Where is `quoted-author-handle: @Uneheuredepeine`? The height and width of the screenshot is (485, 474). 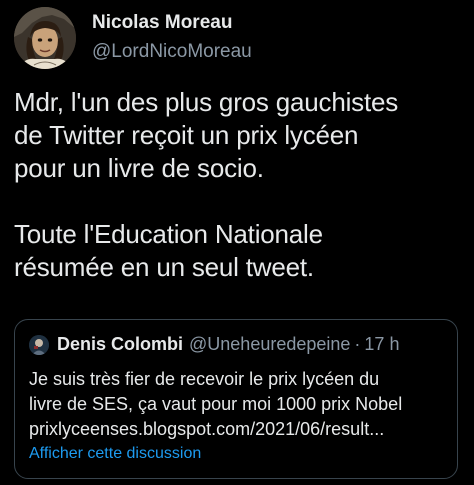
quoted-author-handle: @Uneheuredepeine is located at coordinates (270, 344).